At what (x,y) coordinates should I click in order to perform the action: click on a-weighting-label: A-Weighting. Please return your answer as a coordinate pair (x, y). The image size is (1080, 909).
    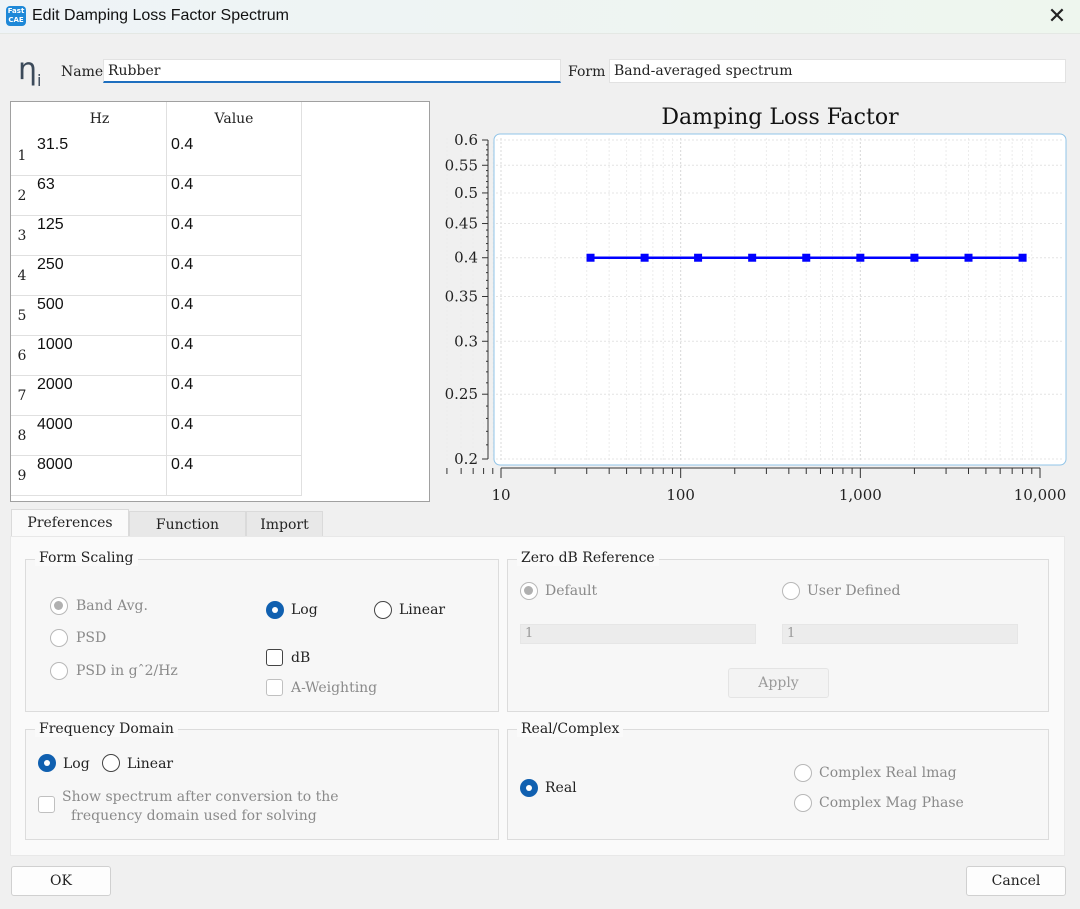
    Looking at the image, I should click on (334, 688).